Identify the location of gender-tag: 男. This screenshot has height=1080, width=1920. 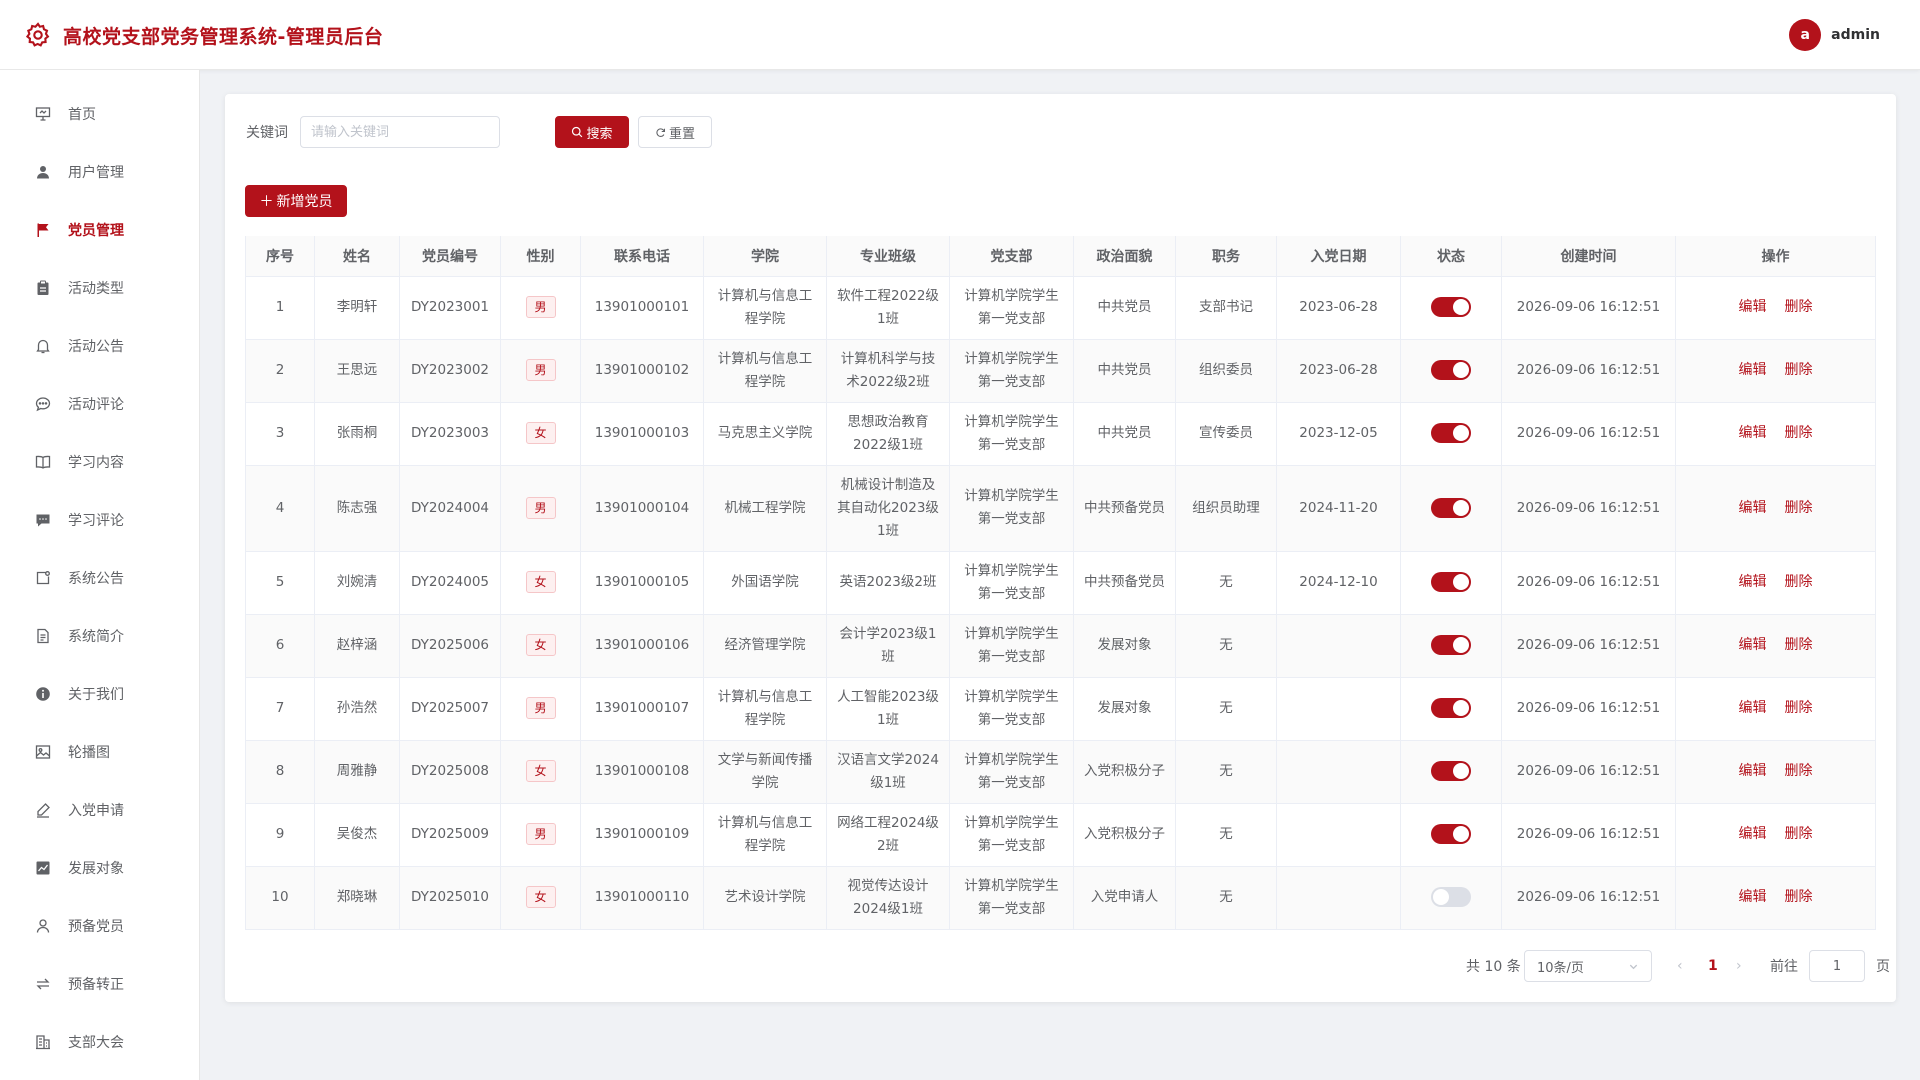
(540, 370).